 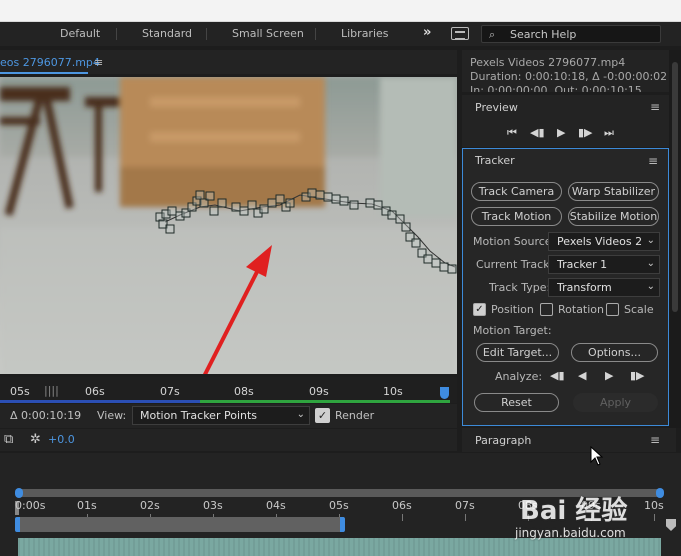 I want to click on analyze-label: Analyze:, so click(x=519, y=376).